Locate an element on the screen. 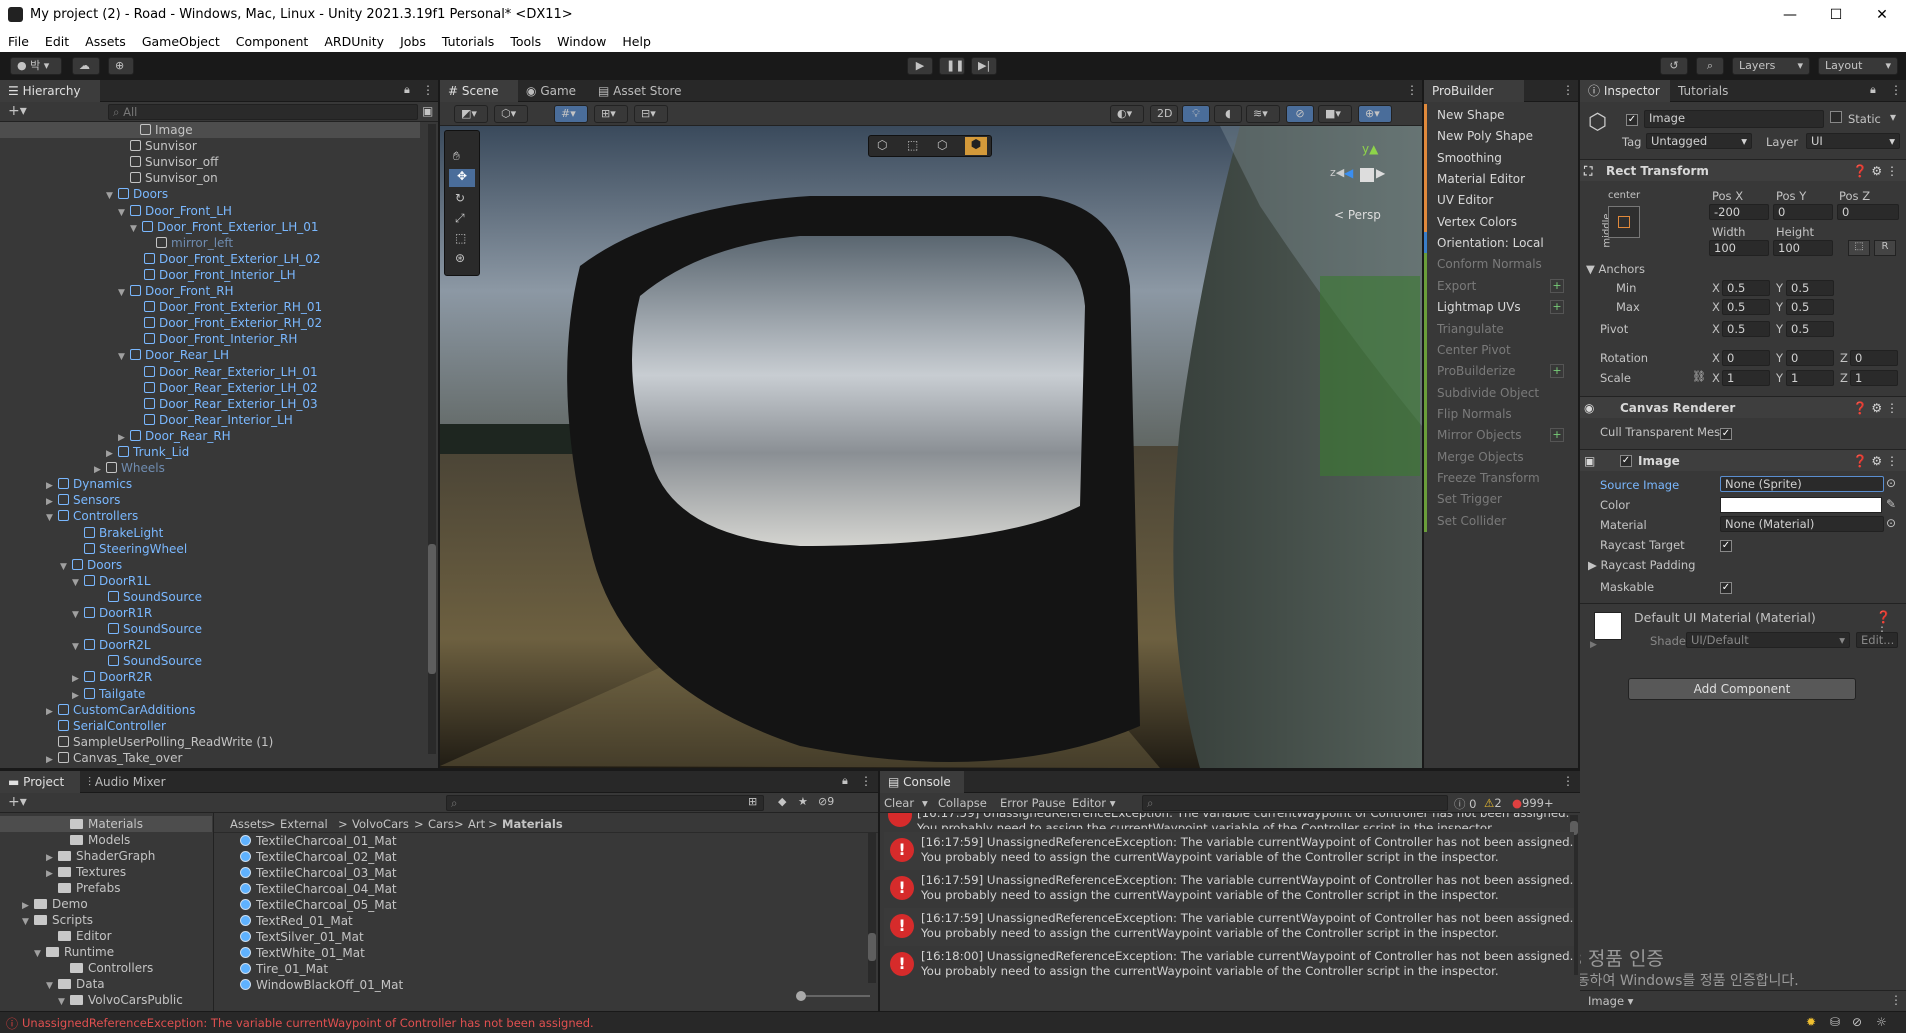  menu-ardunity: ARDUnity is located at coordinates (354, 39).